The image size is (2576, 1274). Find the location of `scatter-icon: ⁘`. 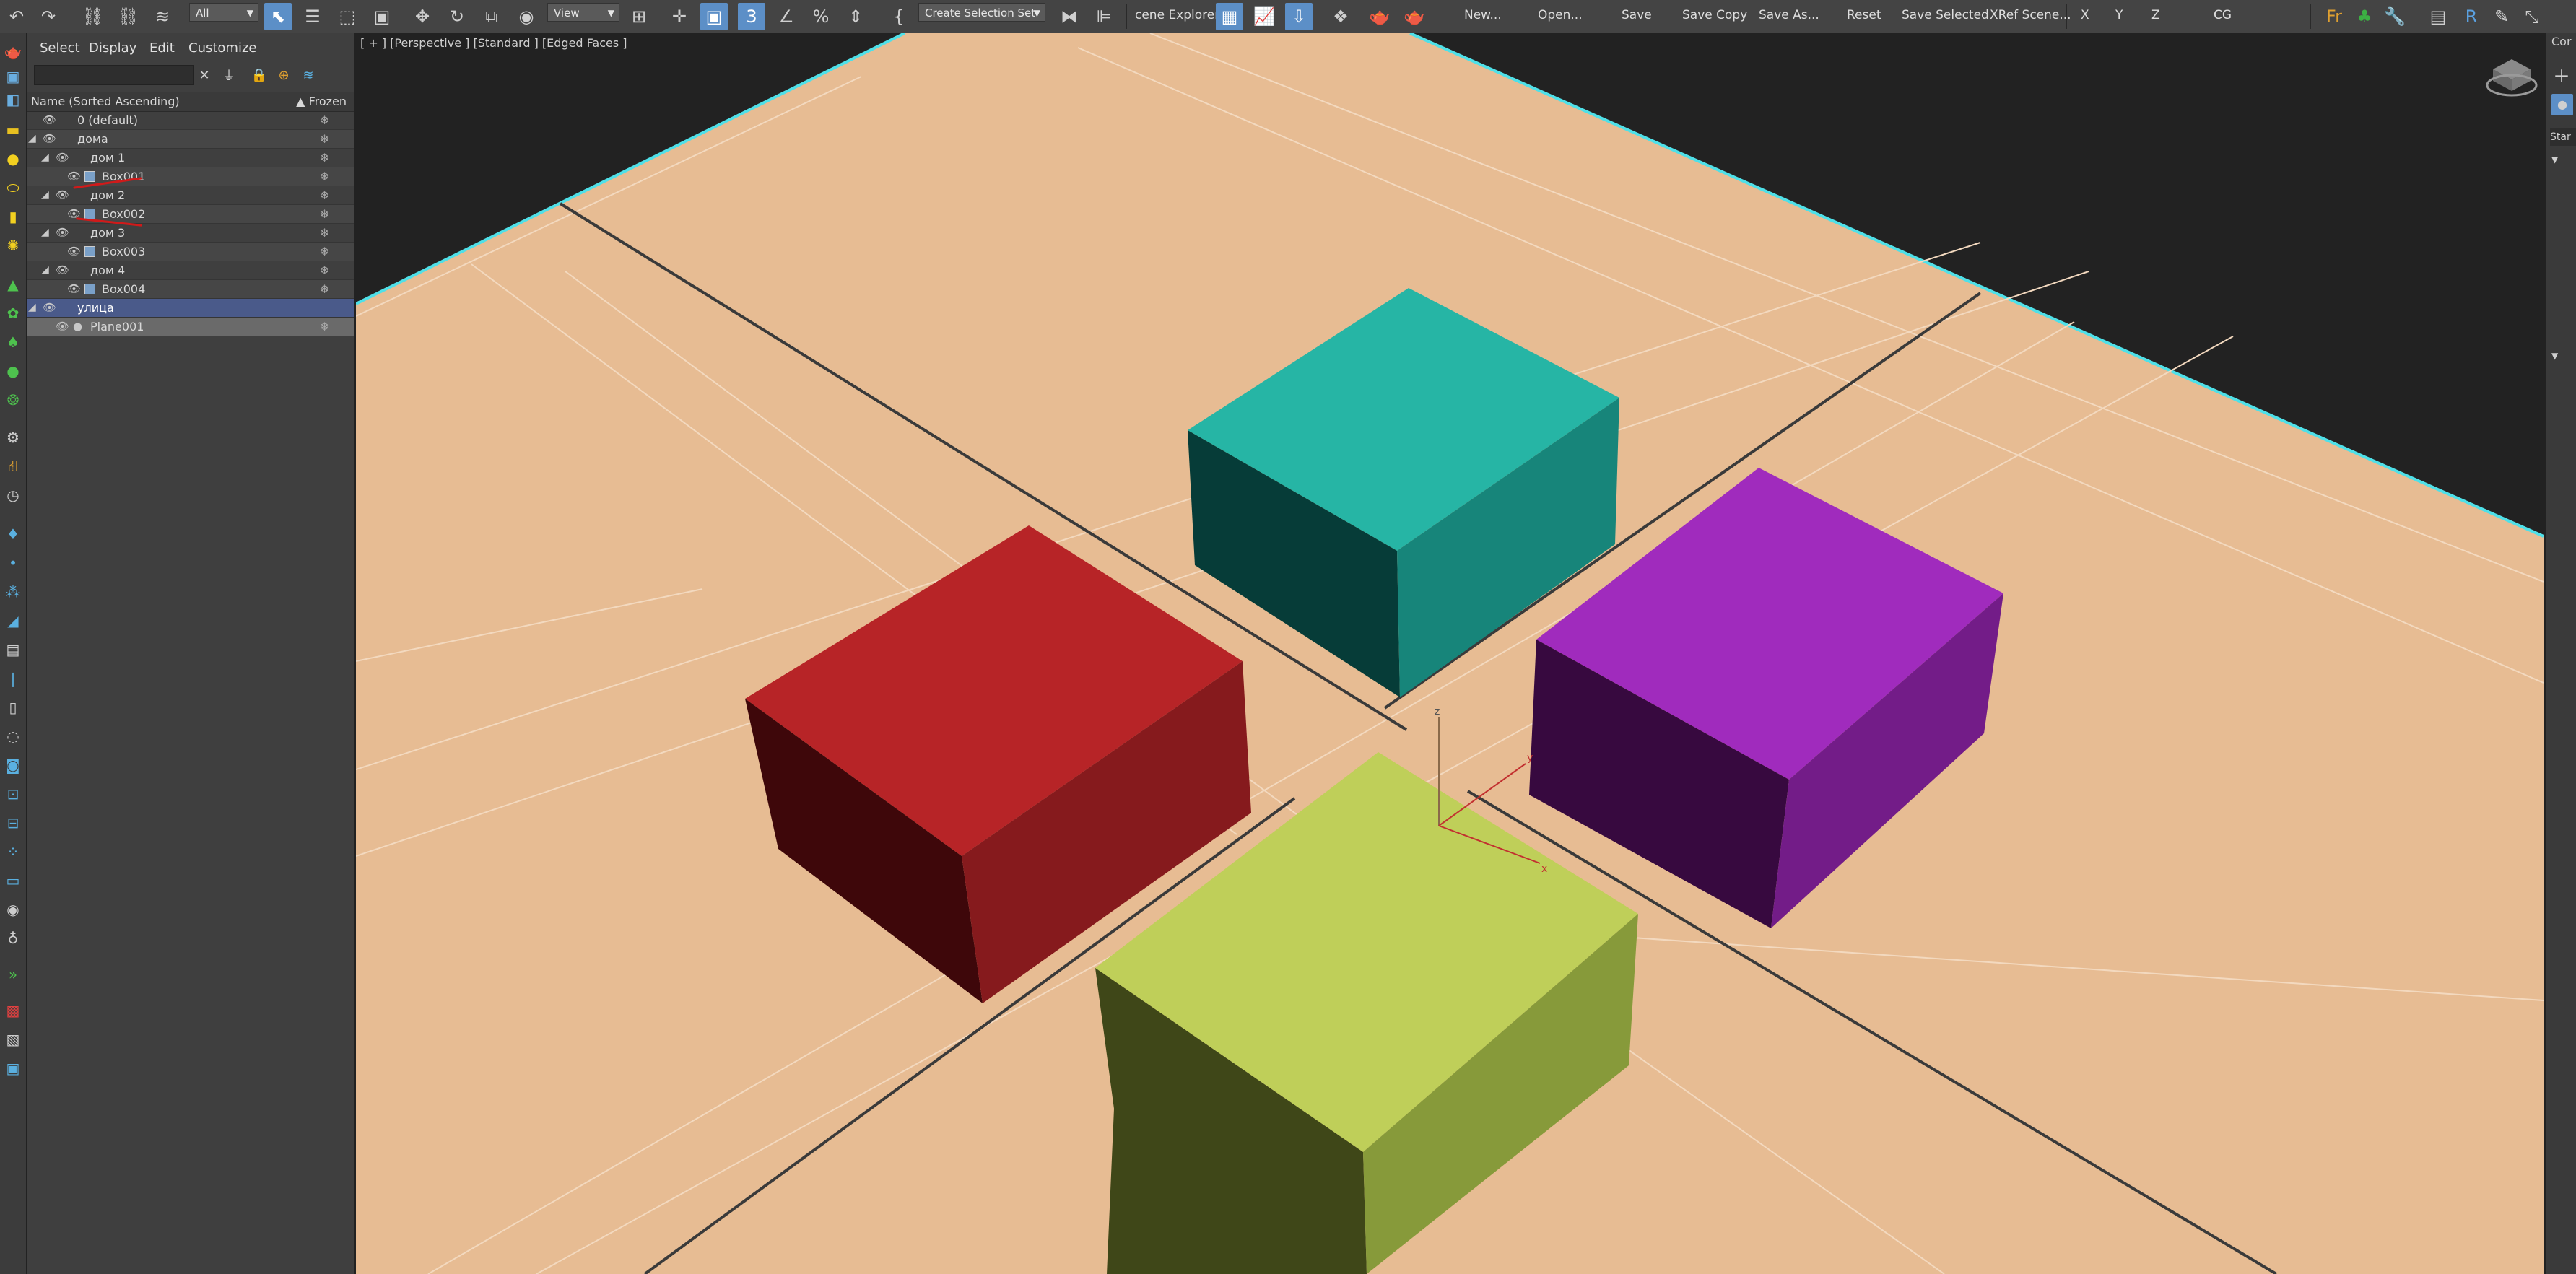

scatter-icon: ⁘ is located at coordinates (13, 852).